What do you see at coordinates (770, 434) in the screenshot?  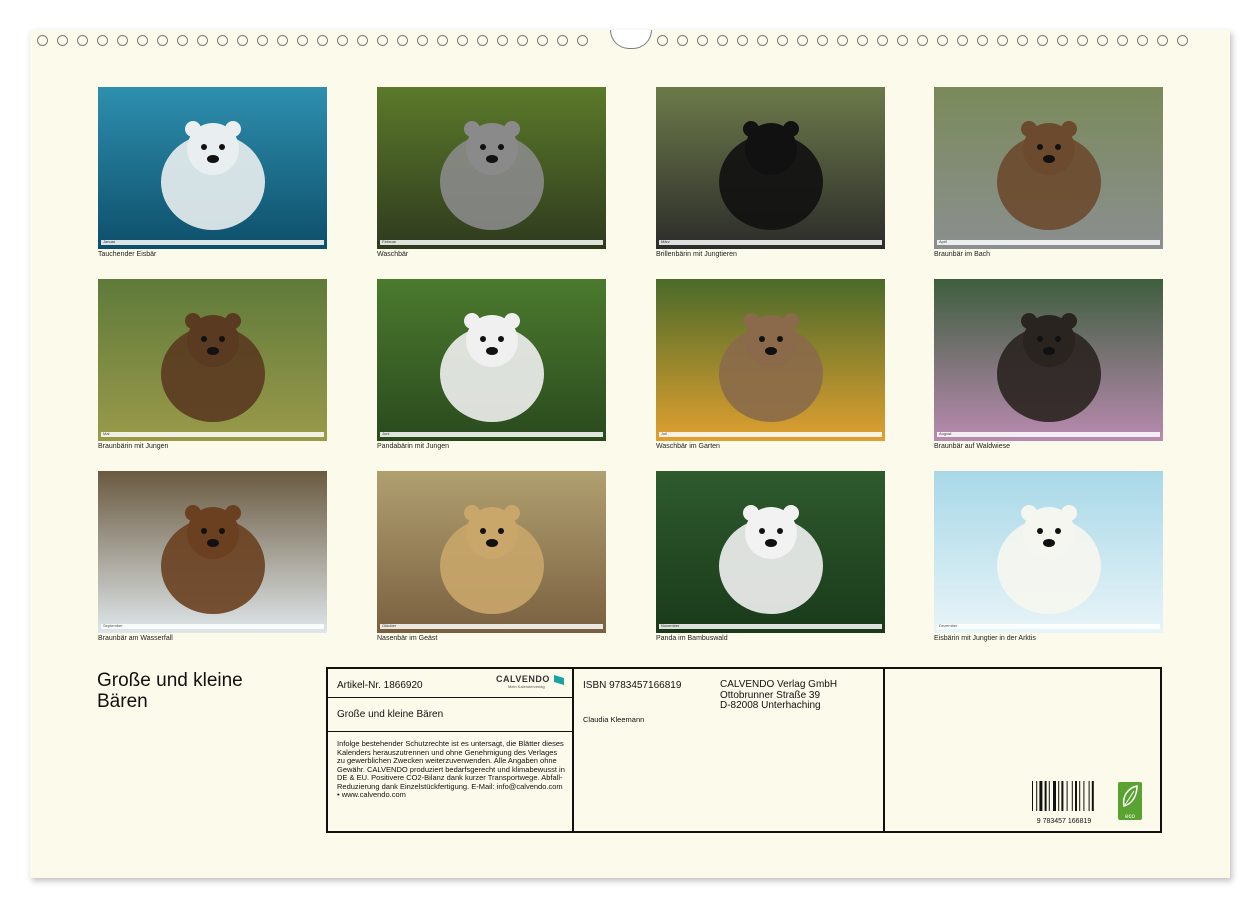 I see `month-date-strip: Juli` at bounding box center [770, 434].